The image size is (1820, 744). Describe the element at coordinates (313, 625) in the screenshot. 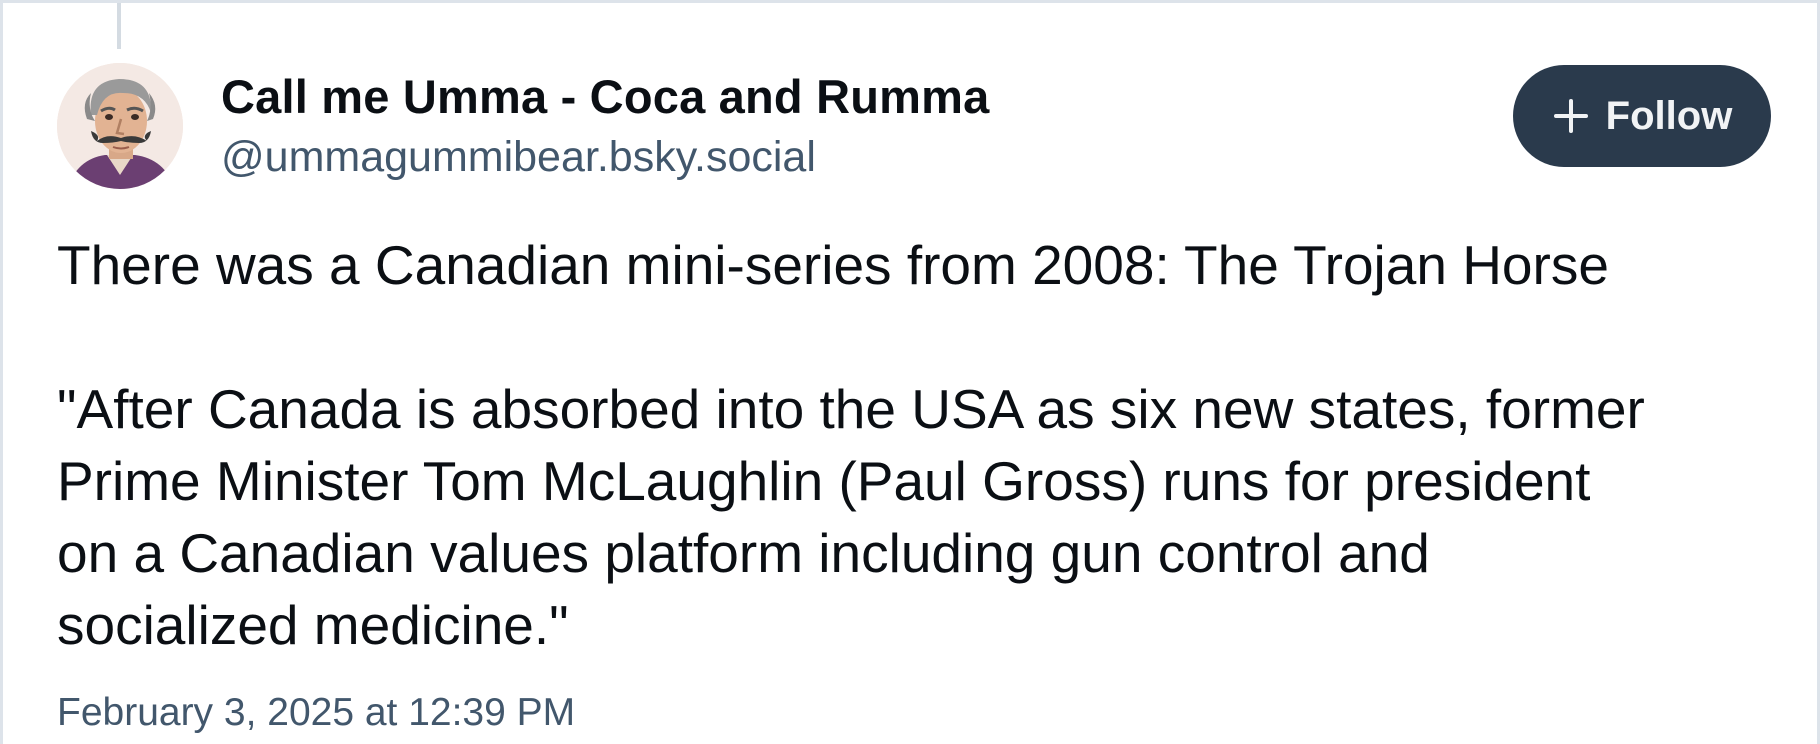

I see `post-text-line: socialized medicine."` at that location.